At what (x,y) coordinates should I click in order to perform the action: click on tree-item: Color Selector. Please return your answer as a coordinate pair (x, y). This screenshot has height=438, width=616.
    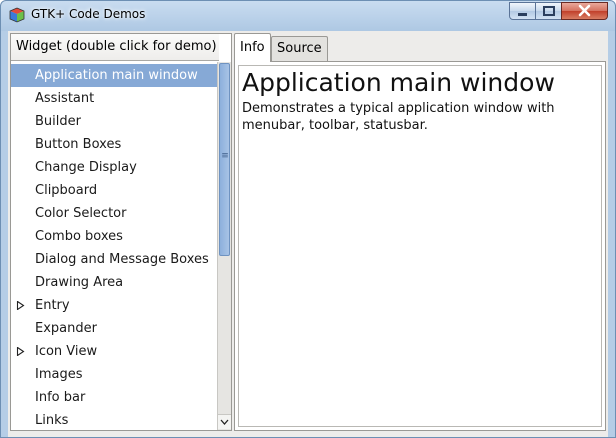
    Looking at the image, I should click on (114, 213).